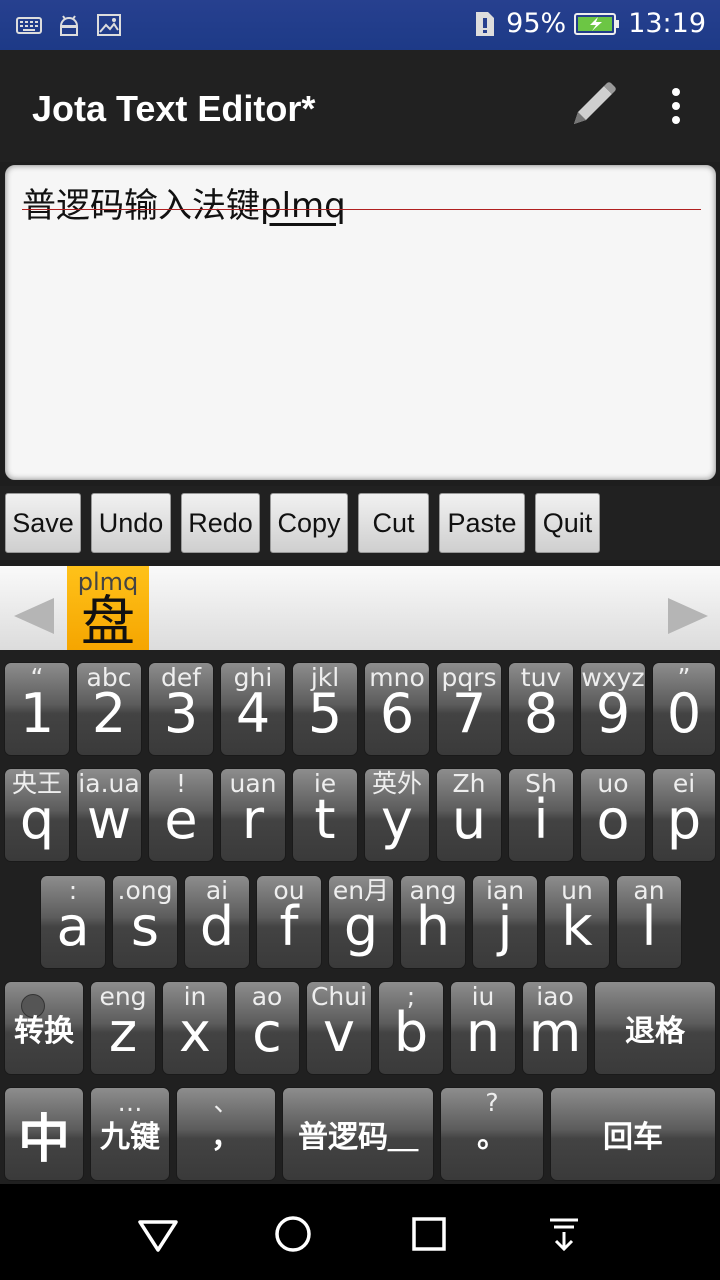 This screenshot has height=1280, width=720. Describe the element at coordinates (361, 209) in the screenshot. I see `current-line-underline` at that location.